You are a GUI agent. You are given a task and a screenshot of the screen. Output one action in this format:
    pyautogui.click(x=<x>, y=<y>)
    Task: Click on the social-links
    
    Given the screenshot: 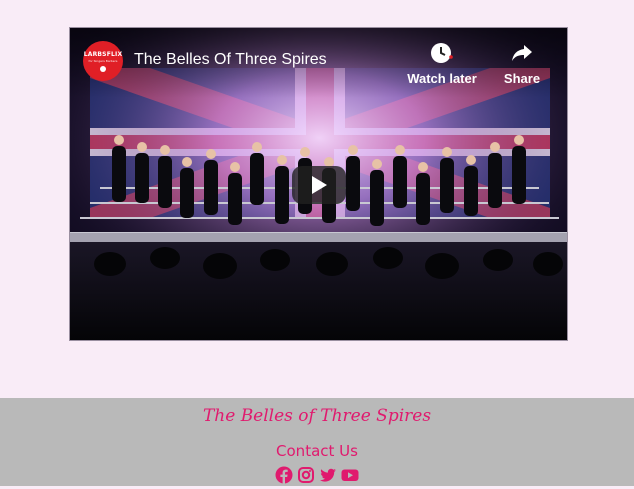 What is the action you would take?
    pyautogui.click(x=317, y=475)
    